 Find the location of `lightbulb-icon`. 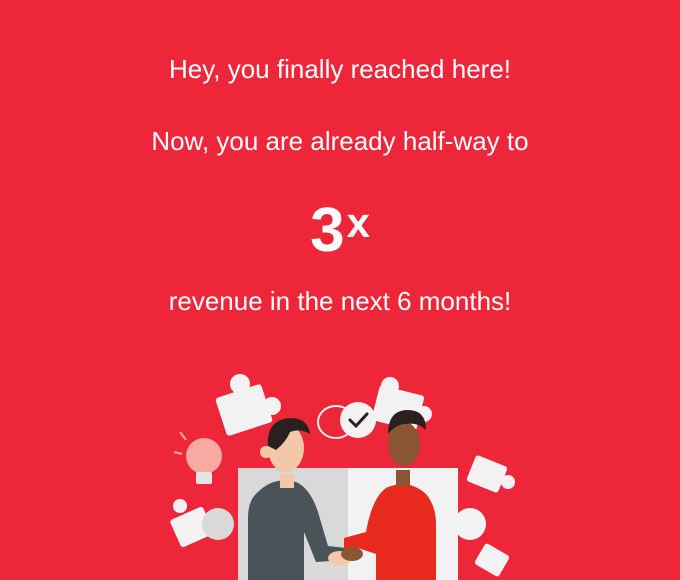

lightbulb-icon is located at coordinates (197, 457).